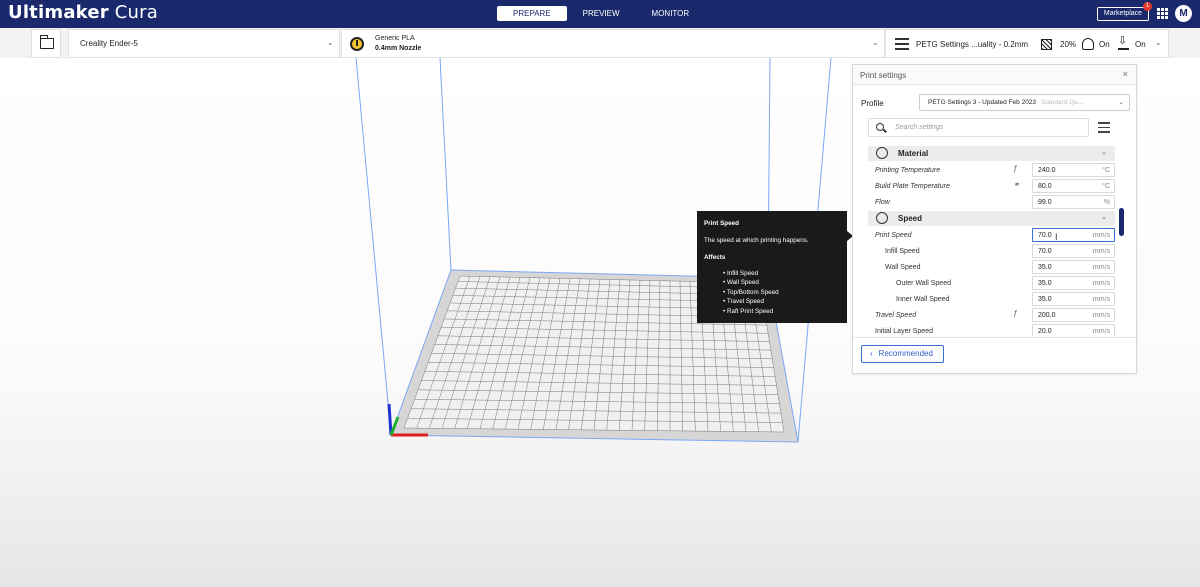  I want to click on setting-value: 20.0, so click(1045, 331).